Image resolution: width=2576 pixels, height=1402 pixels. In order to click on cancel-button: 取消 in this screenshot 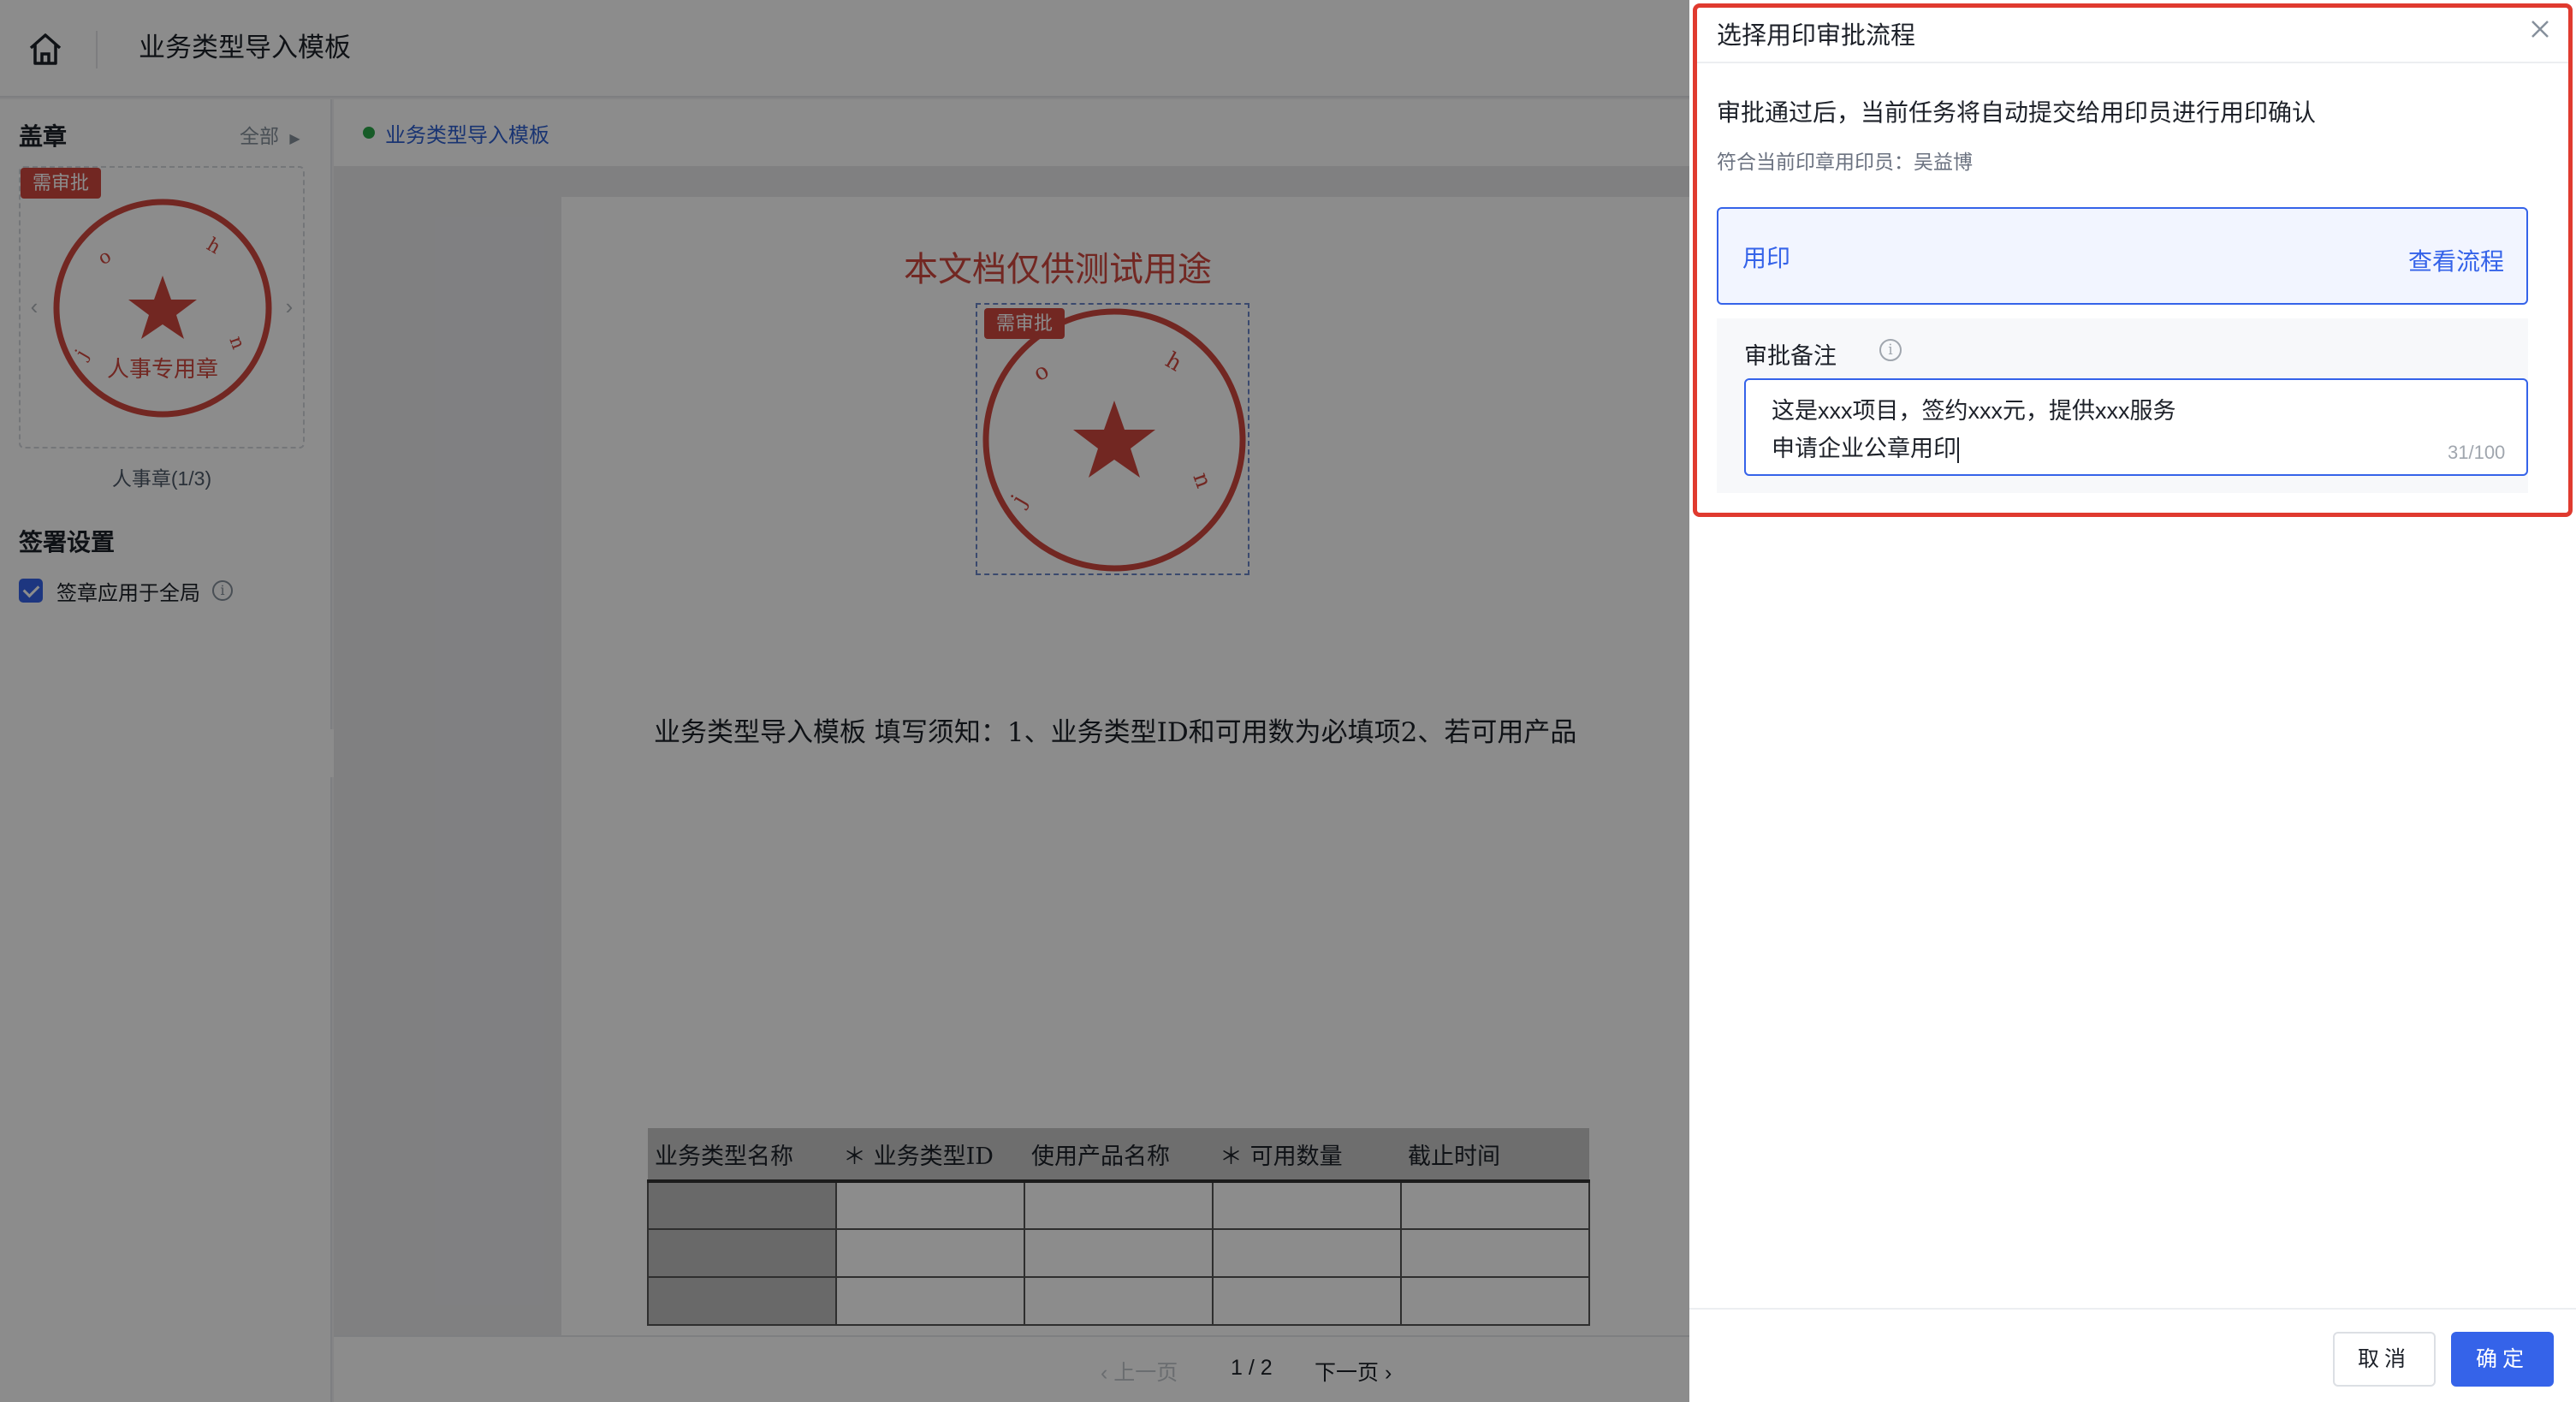, I will do `click(2384, 1359)`.